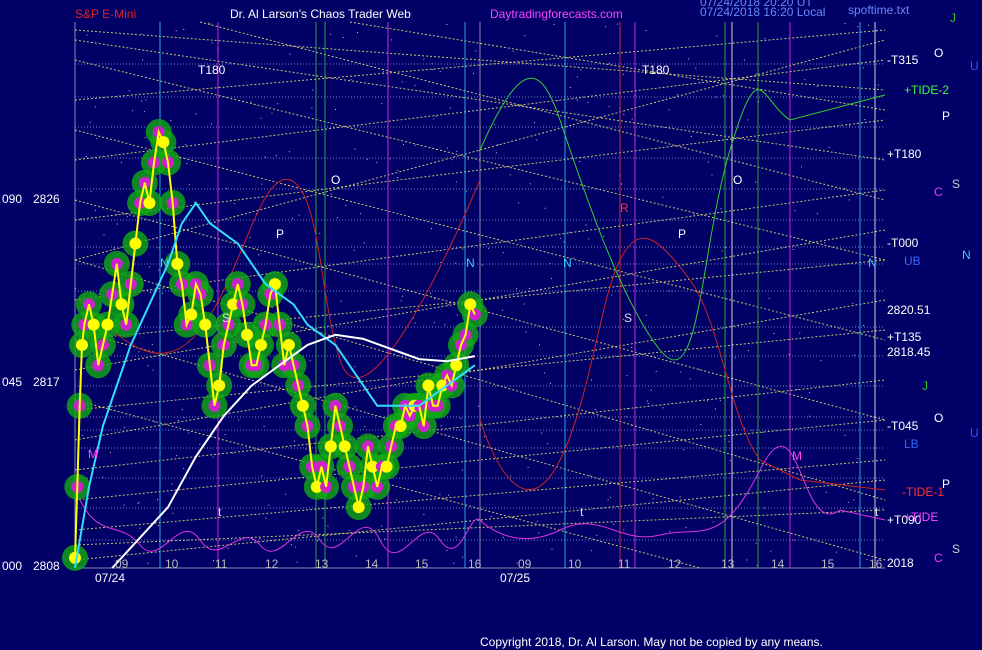 This screenshot has width=982, height=650. I want to click on planet-letter: U, so click(974, 433).